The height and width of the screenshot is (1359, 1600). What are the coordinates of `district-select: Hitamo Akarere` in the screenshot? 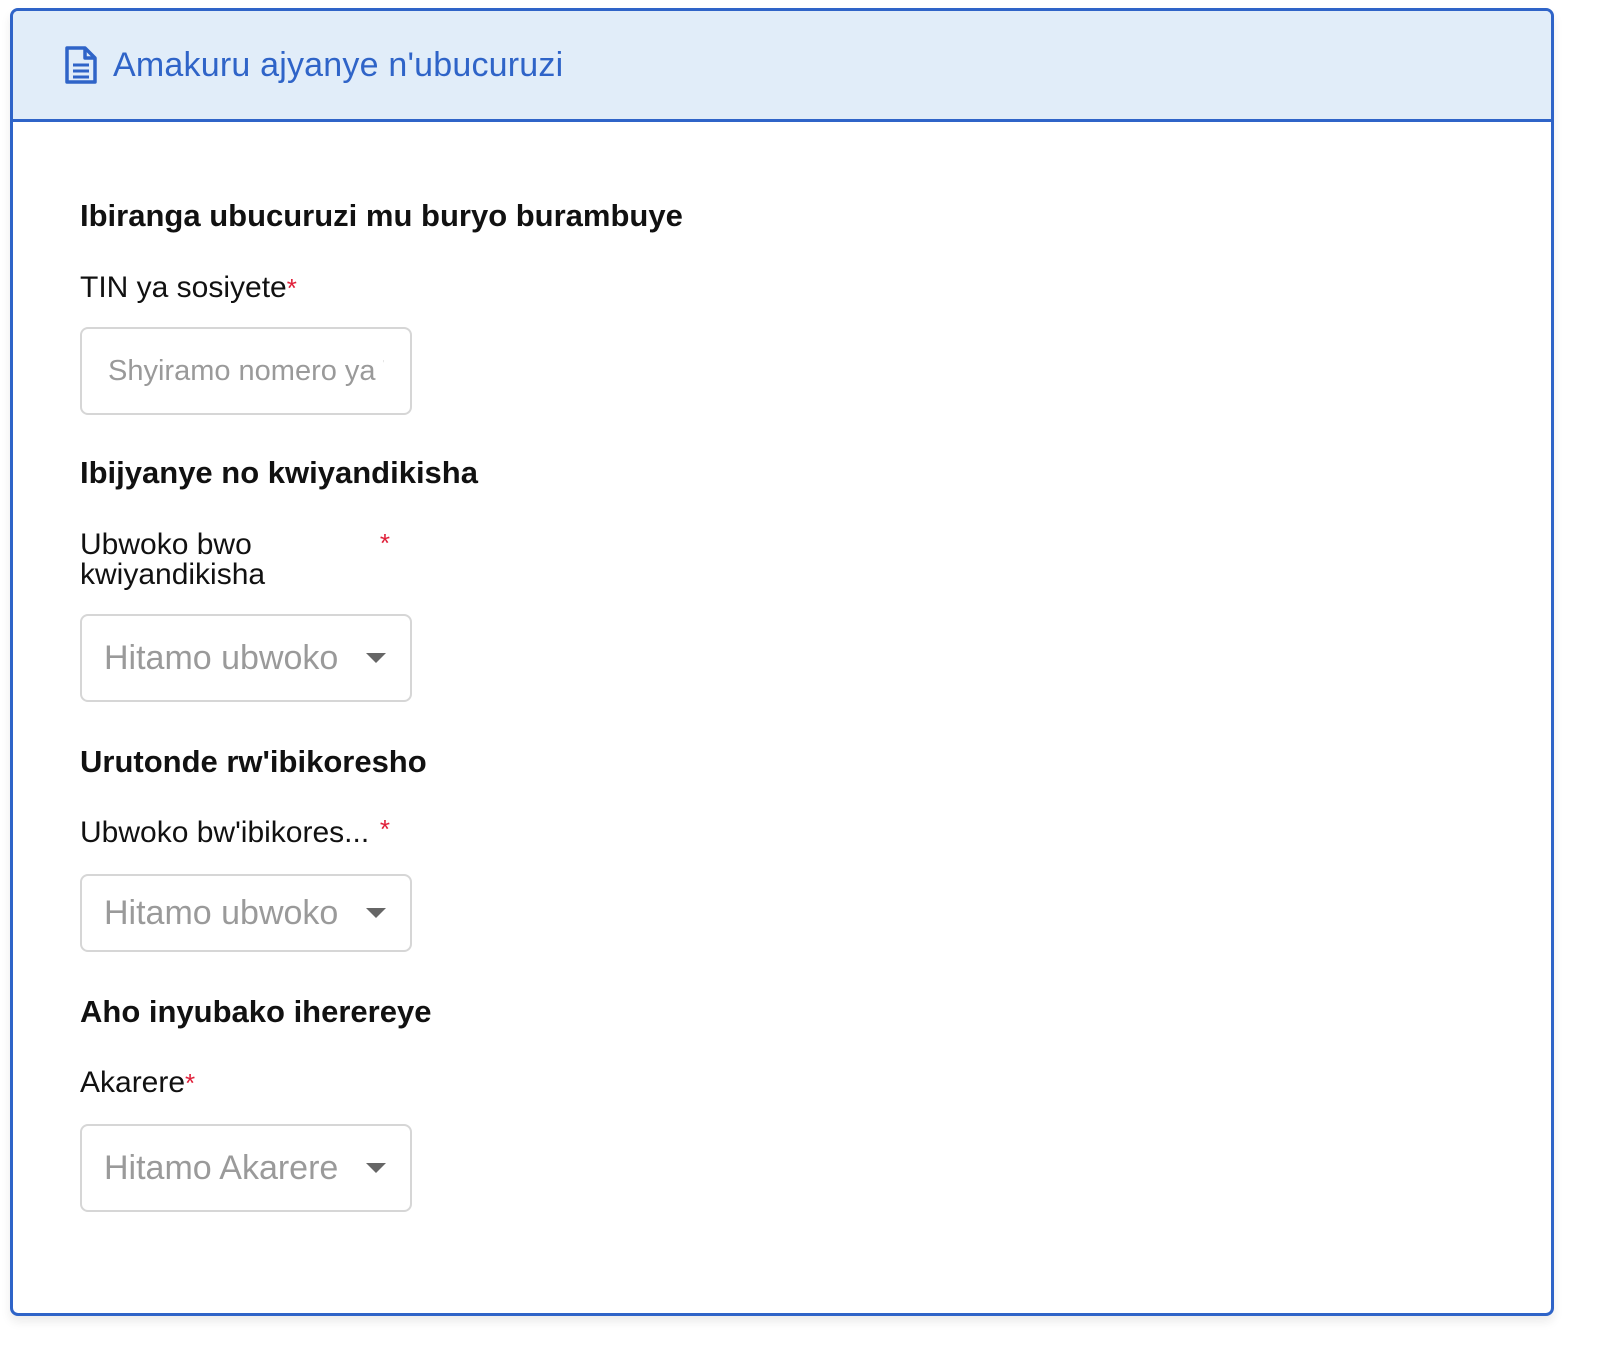 It's located at (246, 1168).